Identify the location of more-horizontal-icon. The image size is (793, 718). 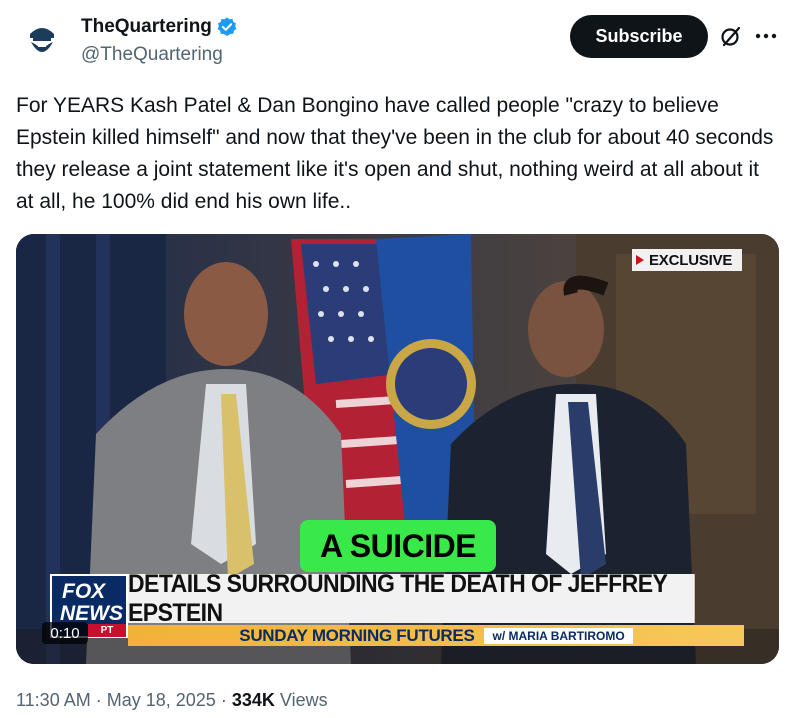
(766, 36).